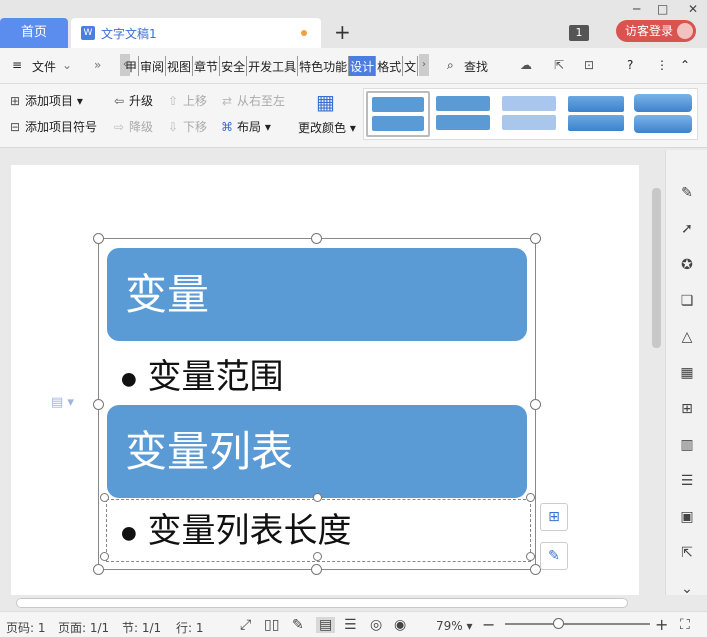  I want to click on minimize-button: ─, so click(636, 9).